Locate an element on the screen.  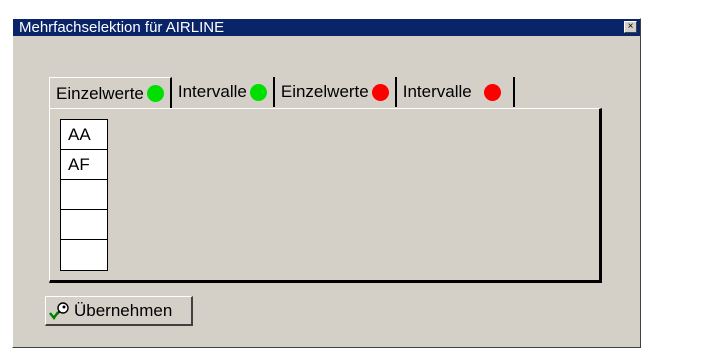
apply-button: Übernehmen is located at coordinates (119, 311).